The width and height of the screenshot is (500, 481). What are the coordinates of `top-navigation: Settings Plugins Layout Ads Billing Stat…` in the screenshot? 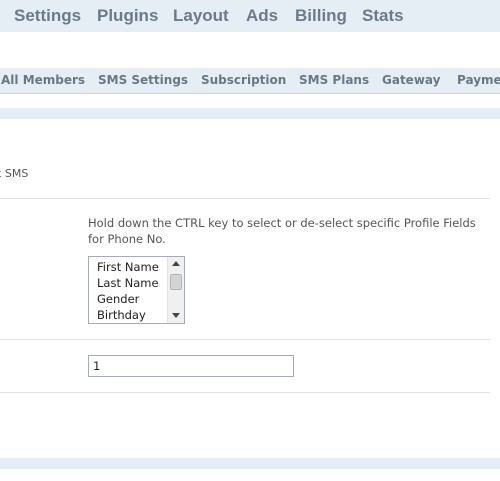 It's located at (250, 16).